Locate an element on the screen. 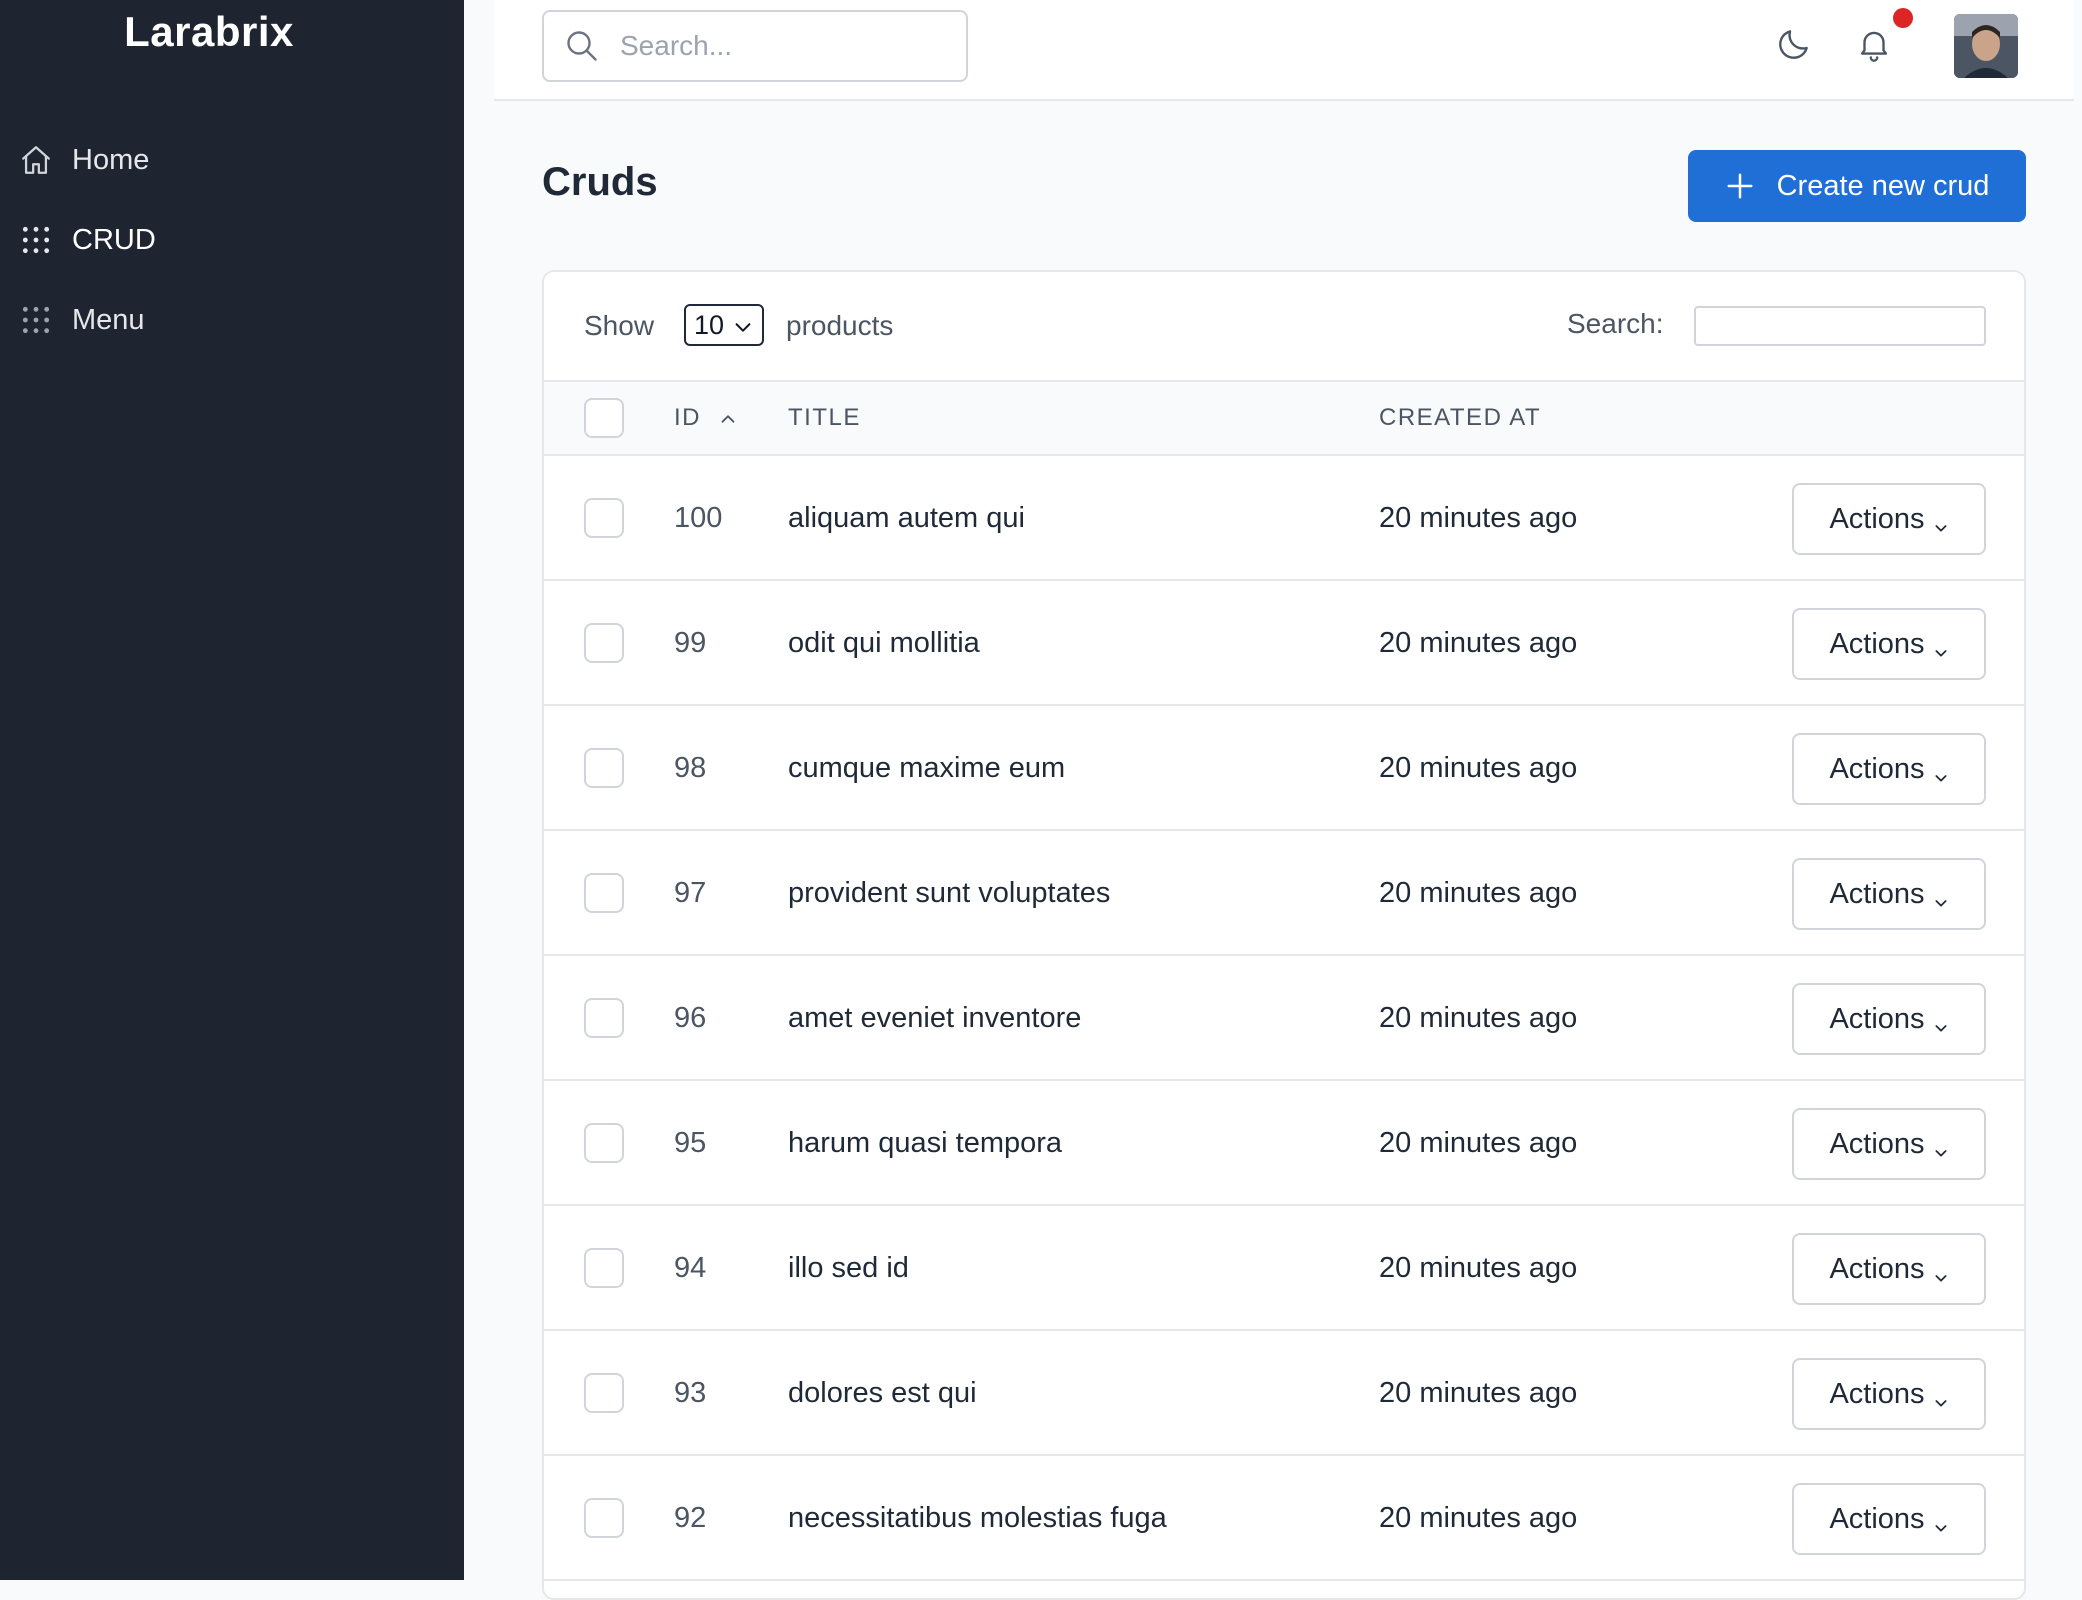  entity-label: products is located at coordinates (840, 325).